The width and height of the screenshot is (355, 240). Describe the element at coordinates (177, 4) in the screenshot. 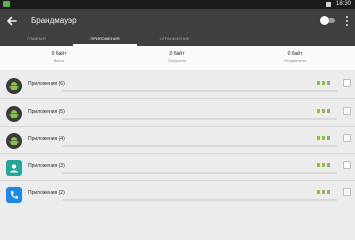

I see `status-bar: 18:30` at that location.